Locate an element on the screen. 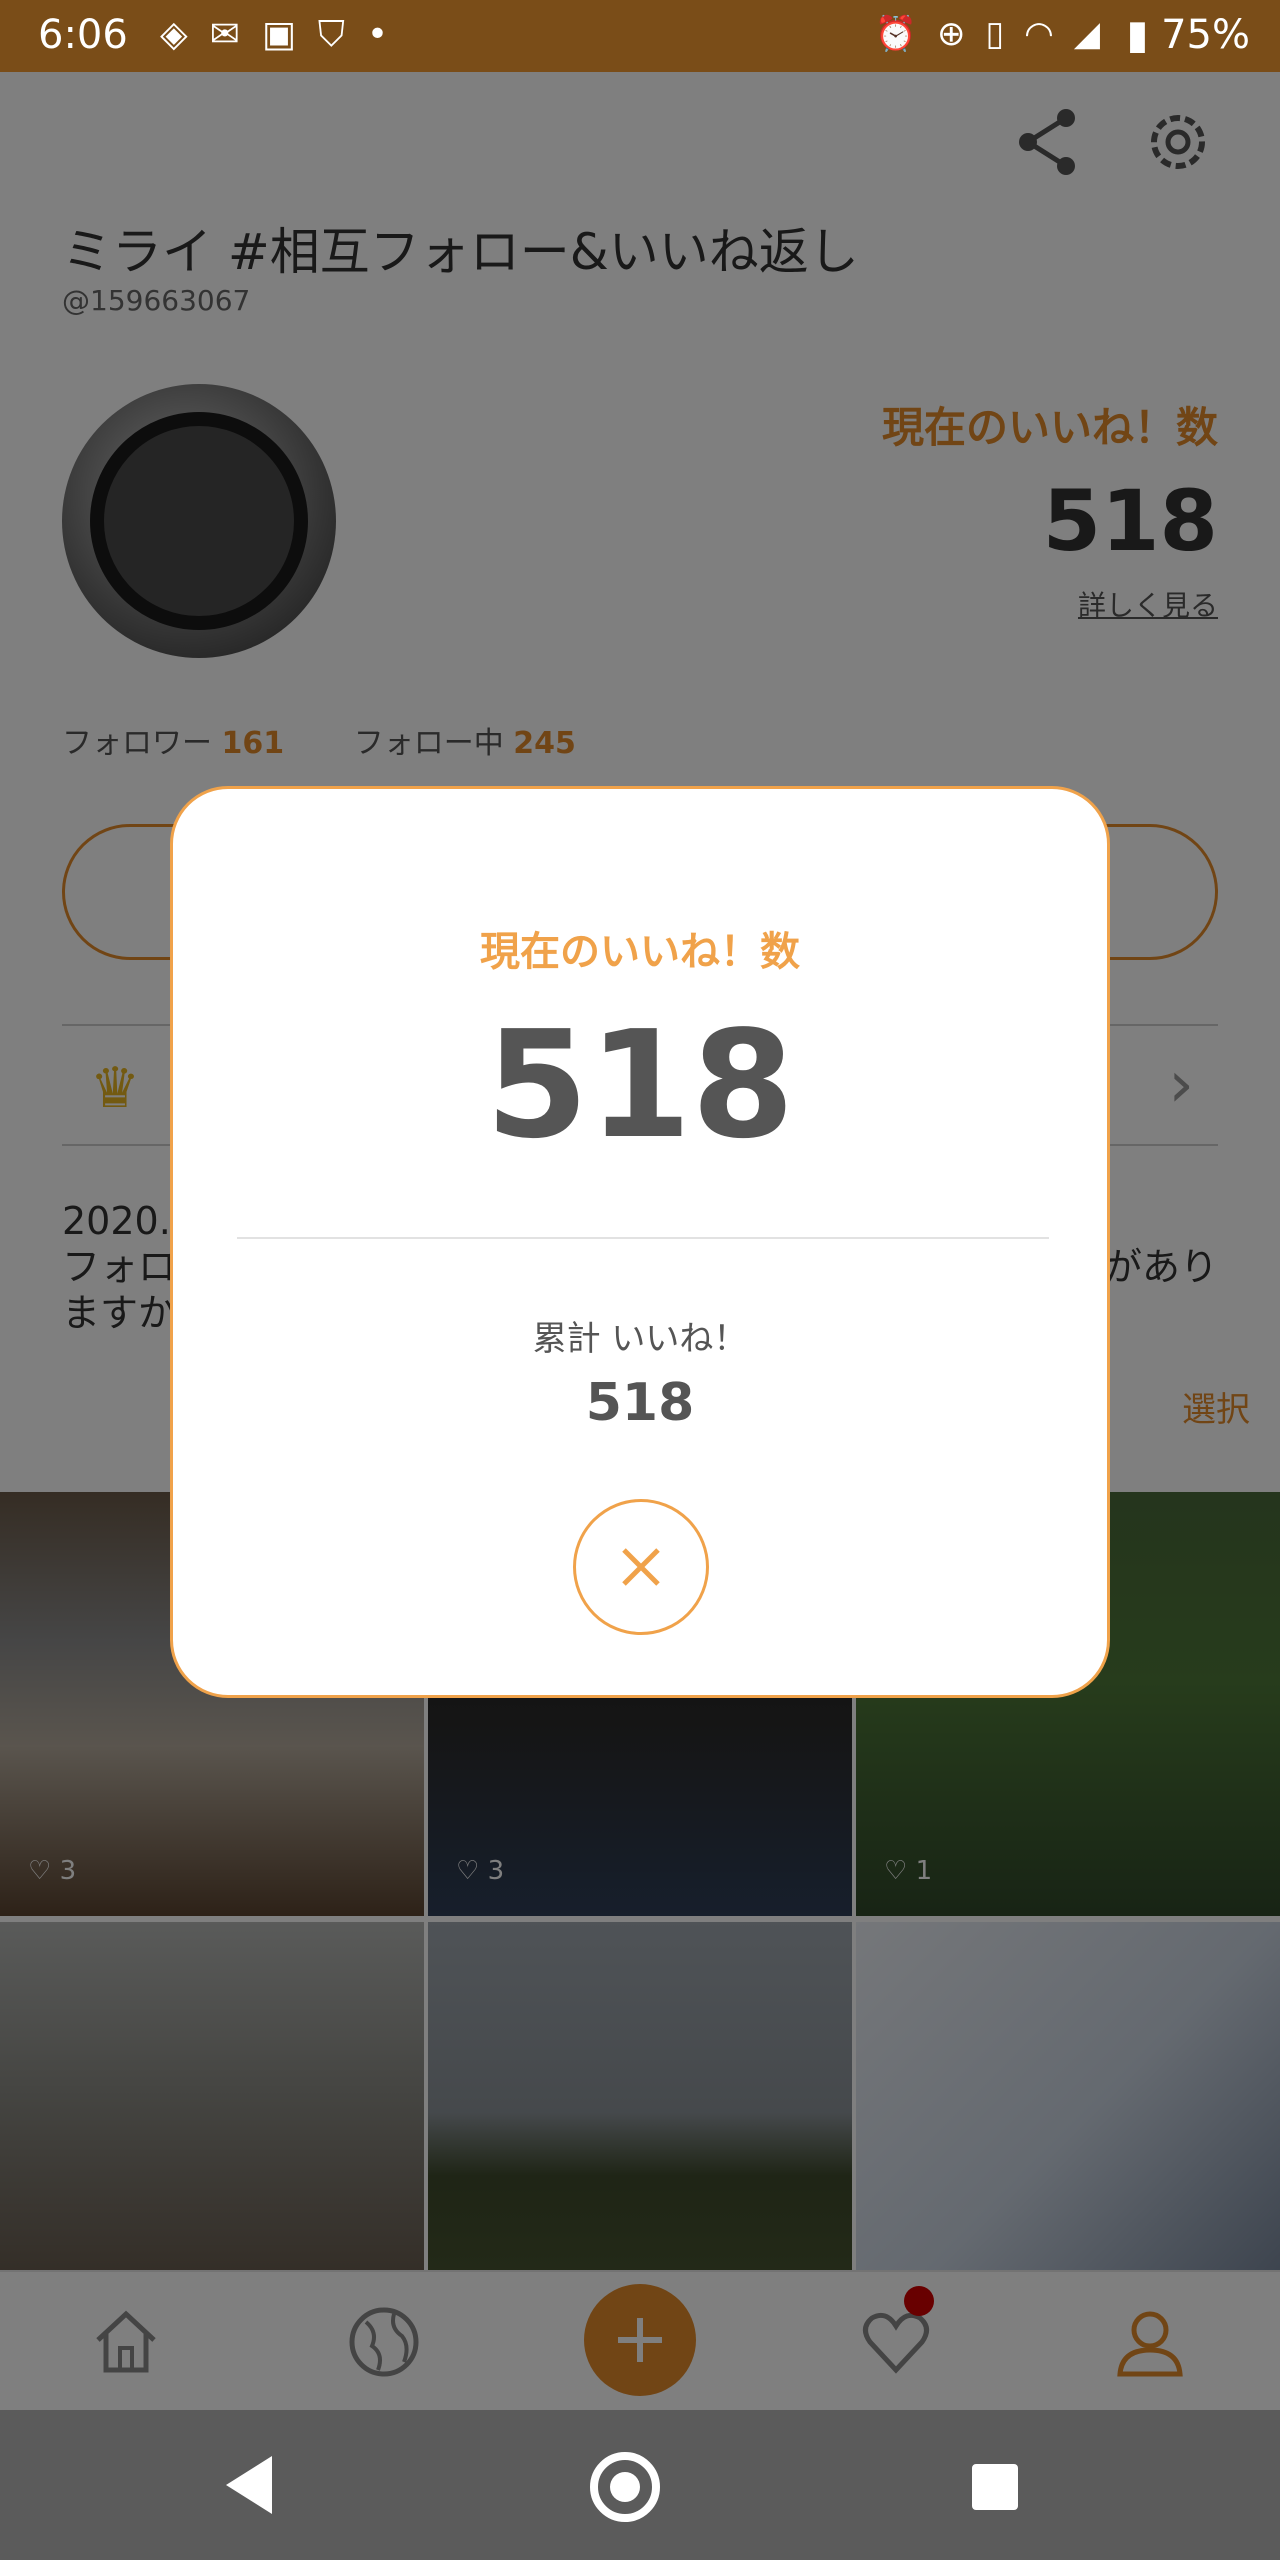 This screenshot has height=2560, width=1280. recent-apps-button is located at coordinates (995, 2487).